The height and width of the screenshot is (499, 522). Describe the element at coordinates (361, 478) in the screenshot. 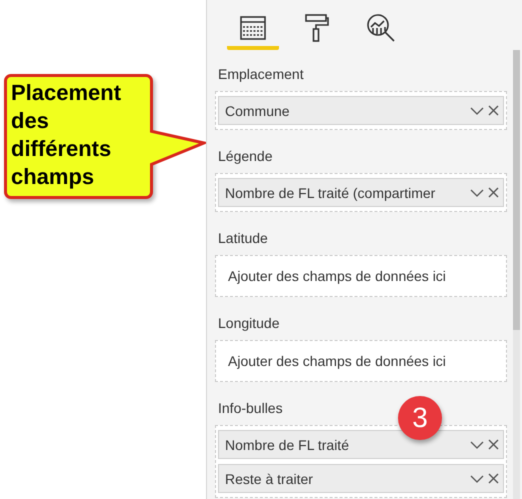

I see `field-chip: Reste à traiter` at that location.